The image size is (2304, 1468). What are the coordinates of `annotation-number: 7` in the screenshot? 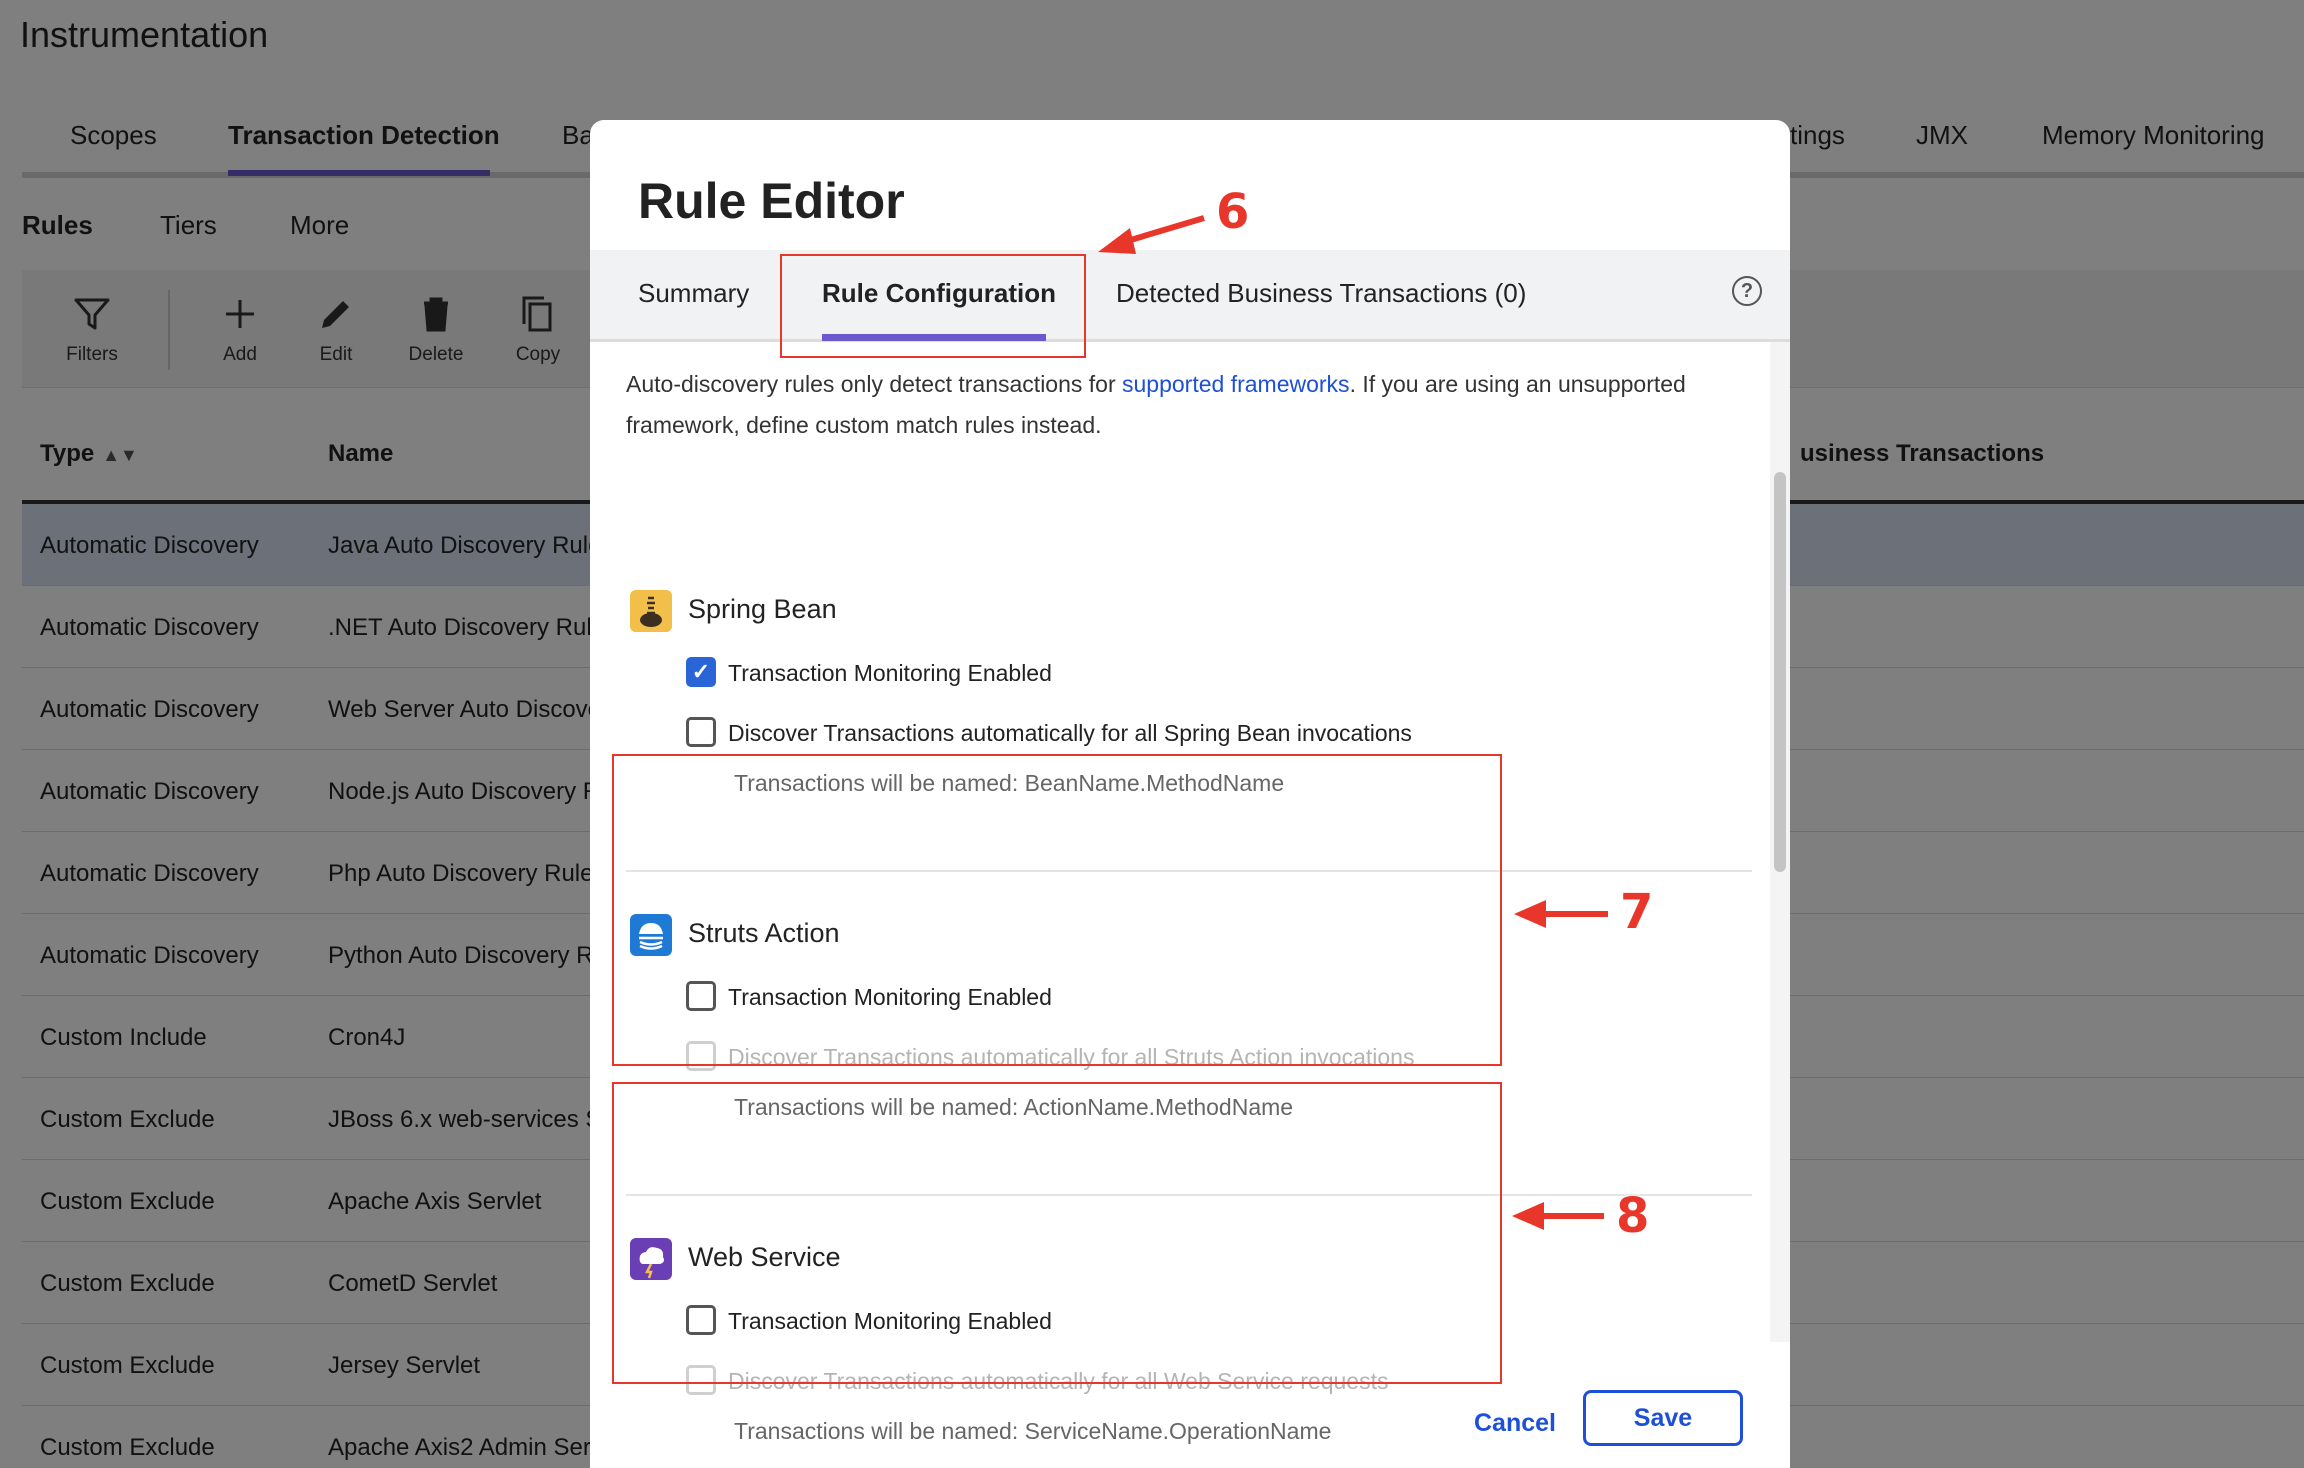 It's located at (1637, 912).